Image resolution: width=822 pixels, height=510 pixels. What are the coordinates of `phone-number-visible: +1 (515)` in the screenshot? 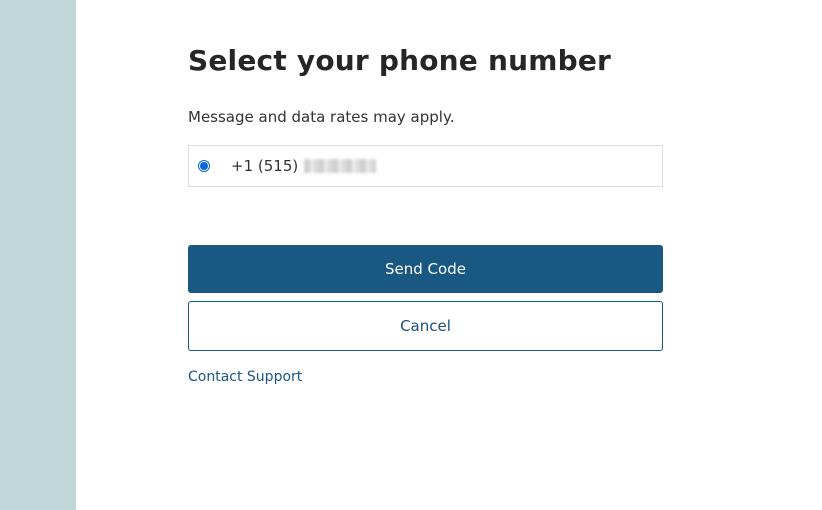 It's located at (265, 166).